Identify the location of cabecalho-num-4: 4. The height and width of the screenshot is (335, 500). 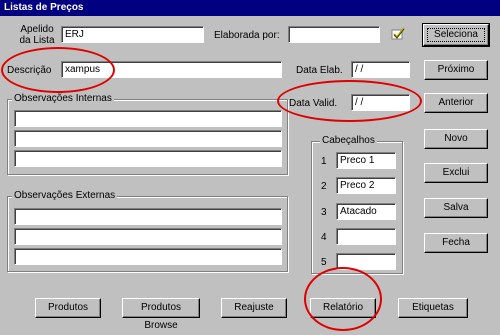
(324, 237).